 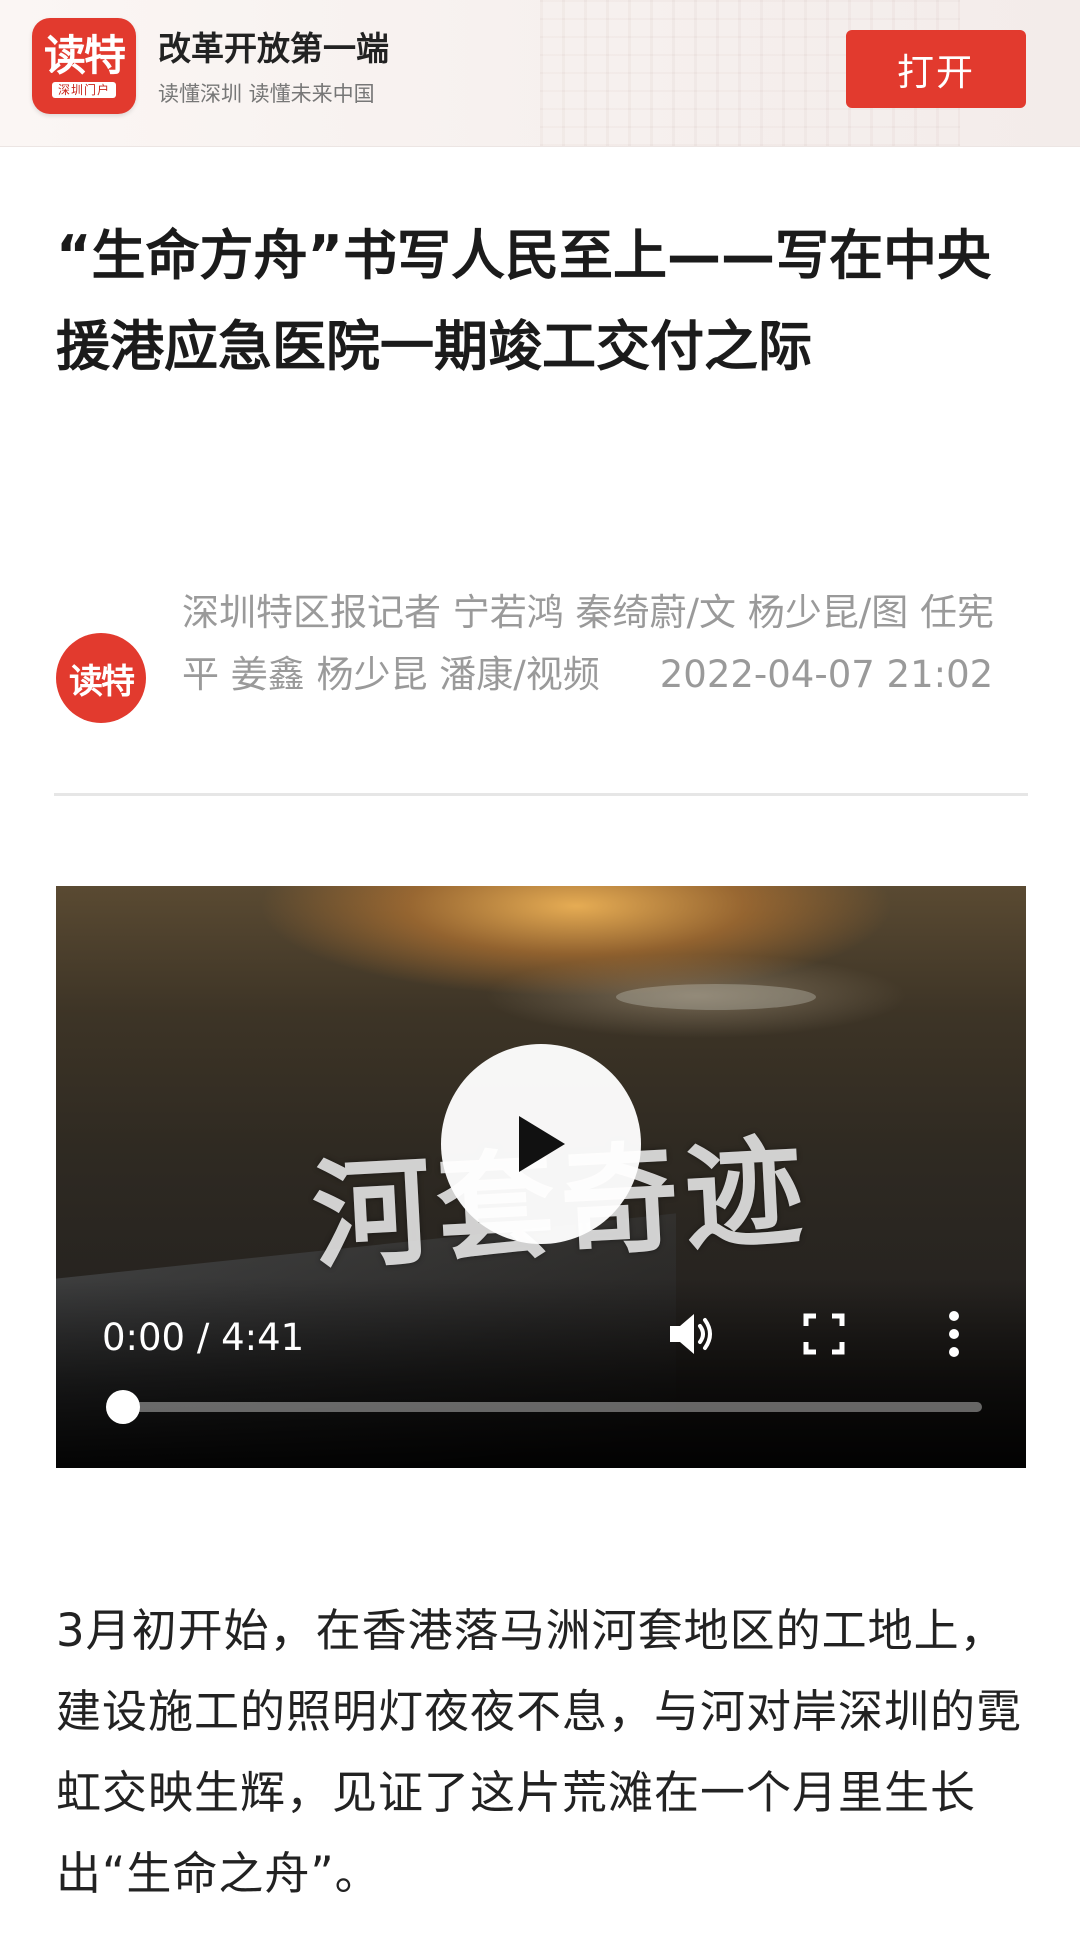 I want to click on author-avatar: 读特, so click(x=101, y=678).